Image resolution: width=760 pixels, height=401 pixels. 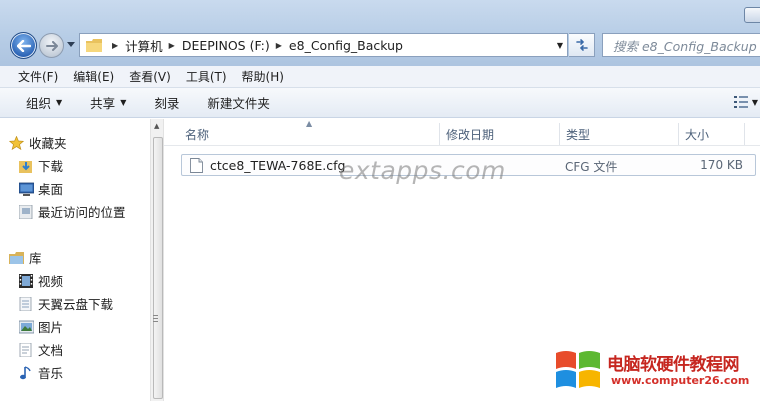 I want to click on site-logo: 电脑软硬件教程网 www.computer26.com, so click(x=657, y=371).